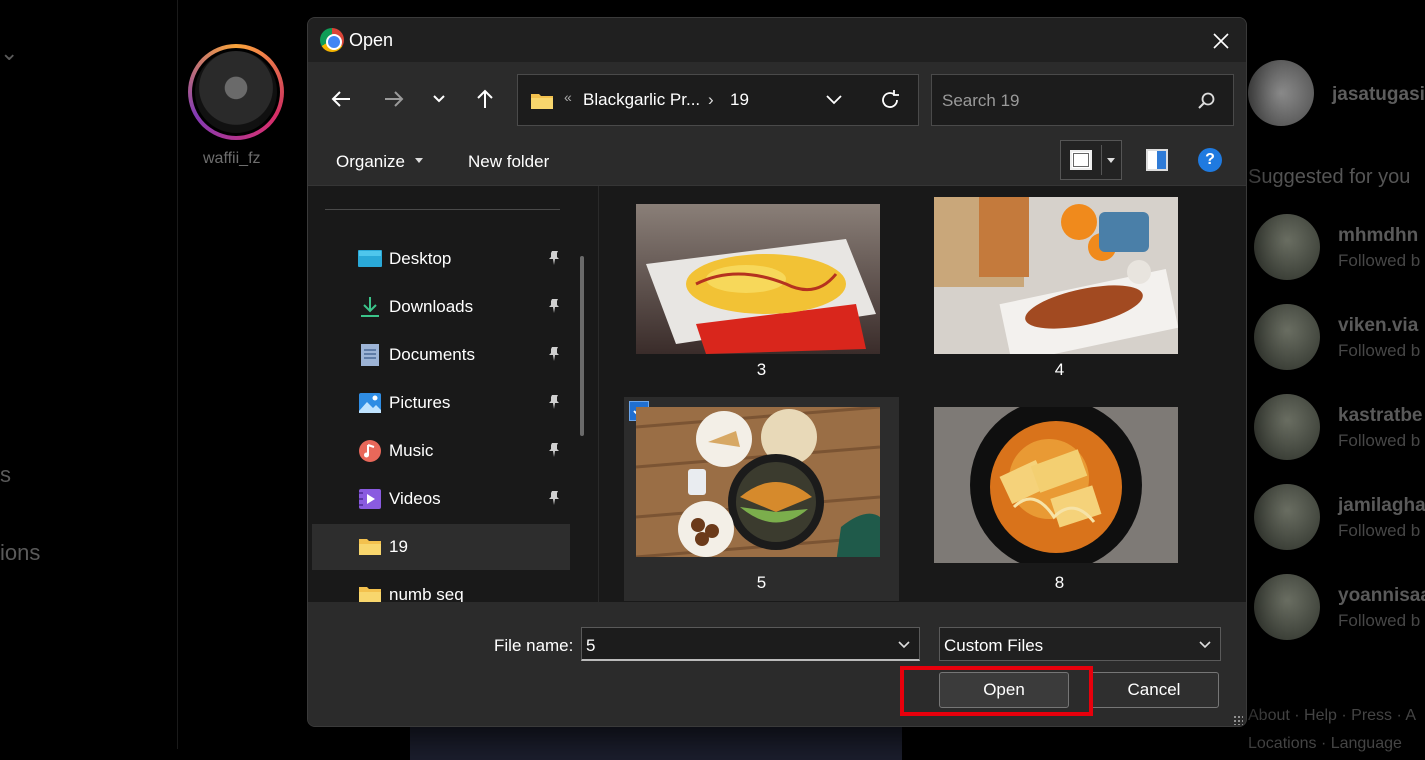  Describe the element at coordinates (371, 40) in the screenshot. I see `dialog-title: Open` at that location.